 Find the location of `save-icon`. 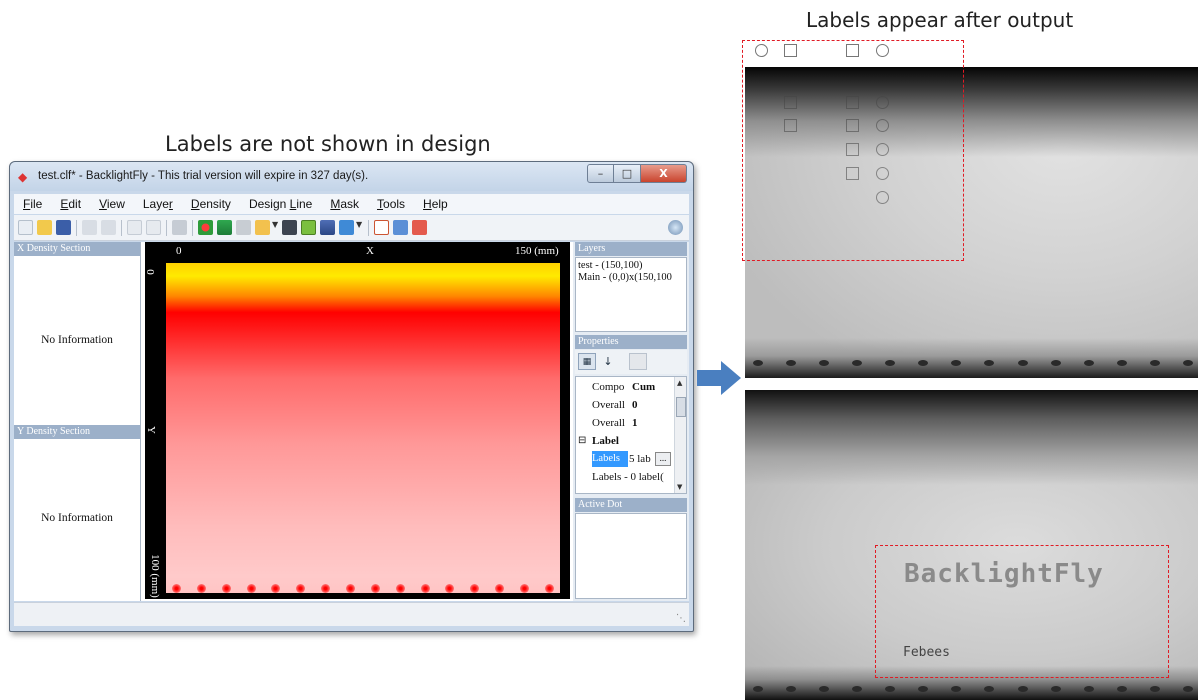

save-icon is located at coordinates (63, 227).